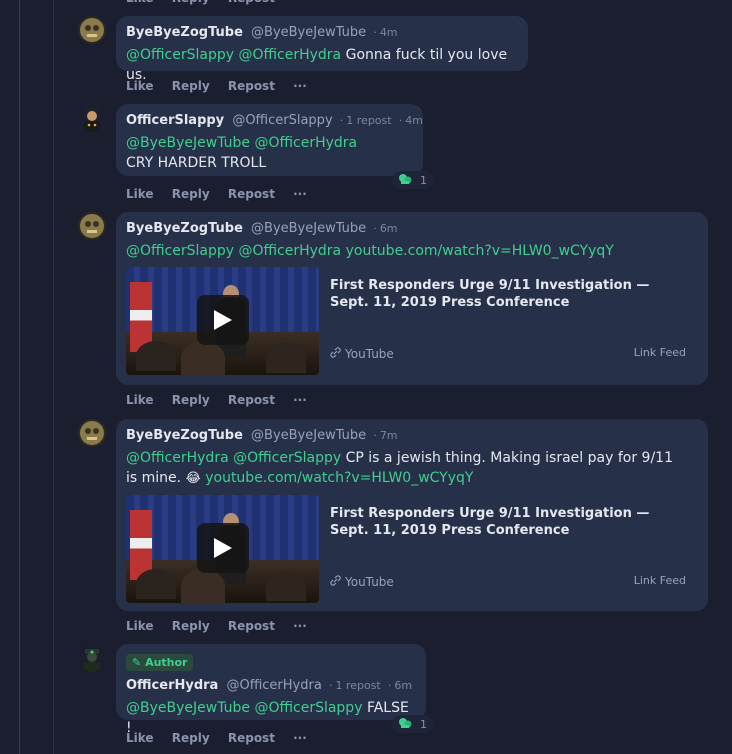 This screenshot has width=732, height=754. Describe the element at coordinates (193, 478) in the screenshot. I see `laughing-emoji-icon: 😂` at that location.